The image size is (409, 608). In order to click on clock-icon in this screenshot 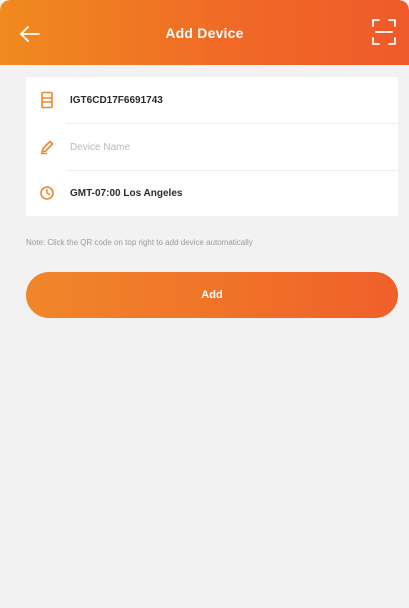, I will do `click(47, 193)`.